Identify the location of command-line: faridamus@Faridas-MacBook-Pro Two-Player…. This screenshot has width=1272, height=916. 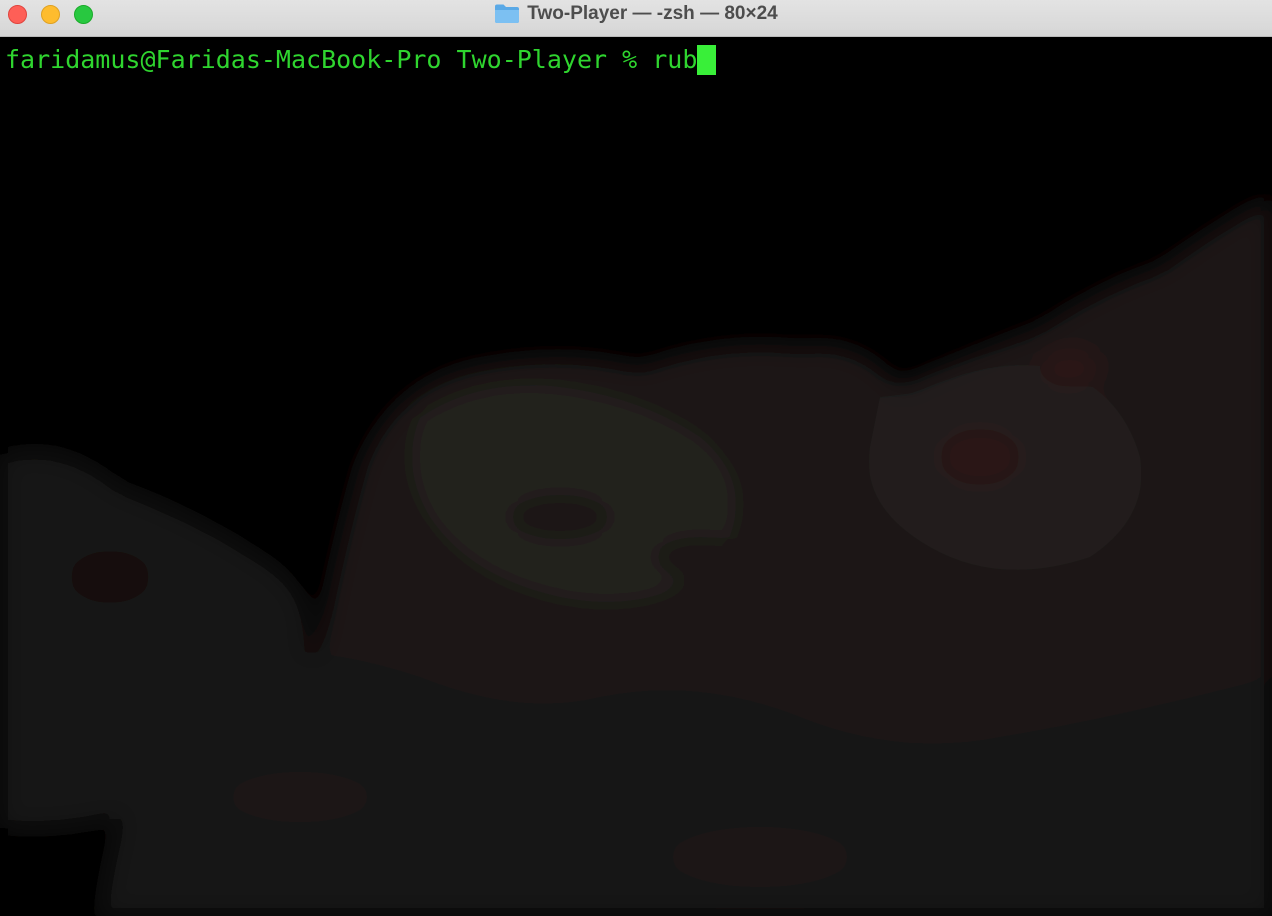
(361, 60).